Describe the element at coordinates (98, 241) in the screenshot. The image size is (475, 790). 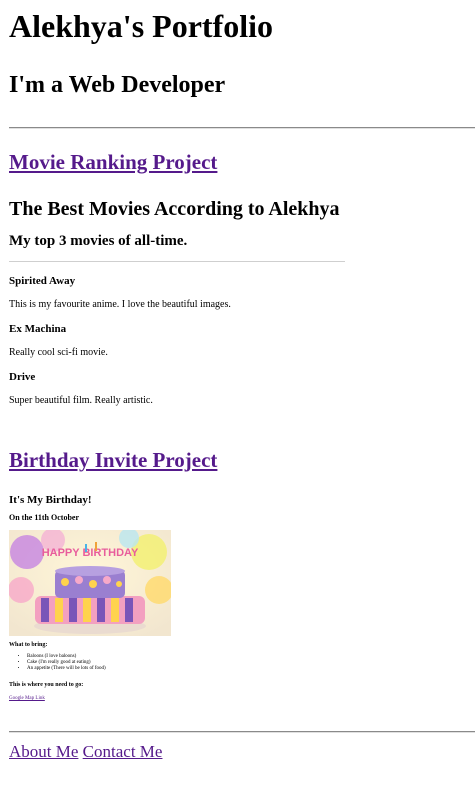
I see `movie-subheading: My top 3 movies of all-time.` at that location.